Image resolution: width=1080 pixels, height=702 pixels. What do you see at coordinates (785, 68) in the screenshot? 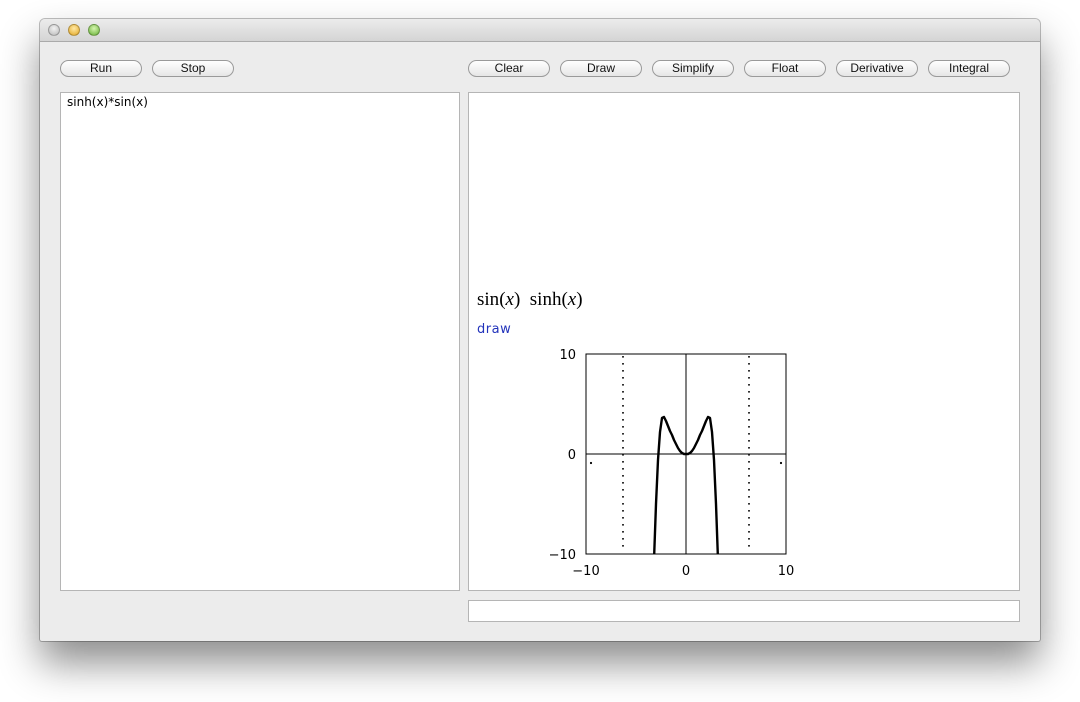
I see `float-button: Float` at bounding box center [785, 68].